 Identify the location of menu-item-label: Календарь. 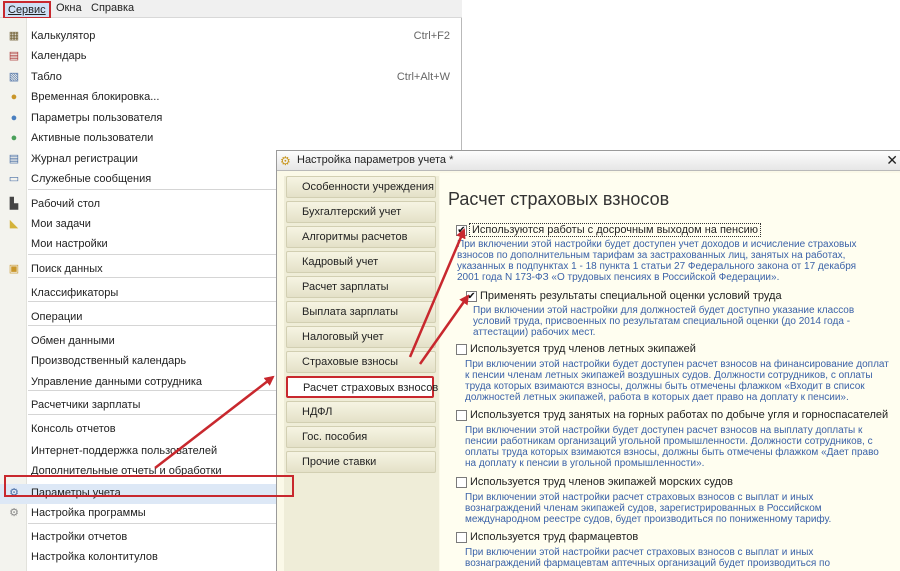
(59, 56).